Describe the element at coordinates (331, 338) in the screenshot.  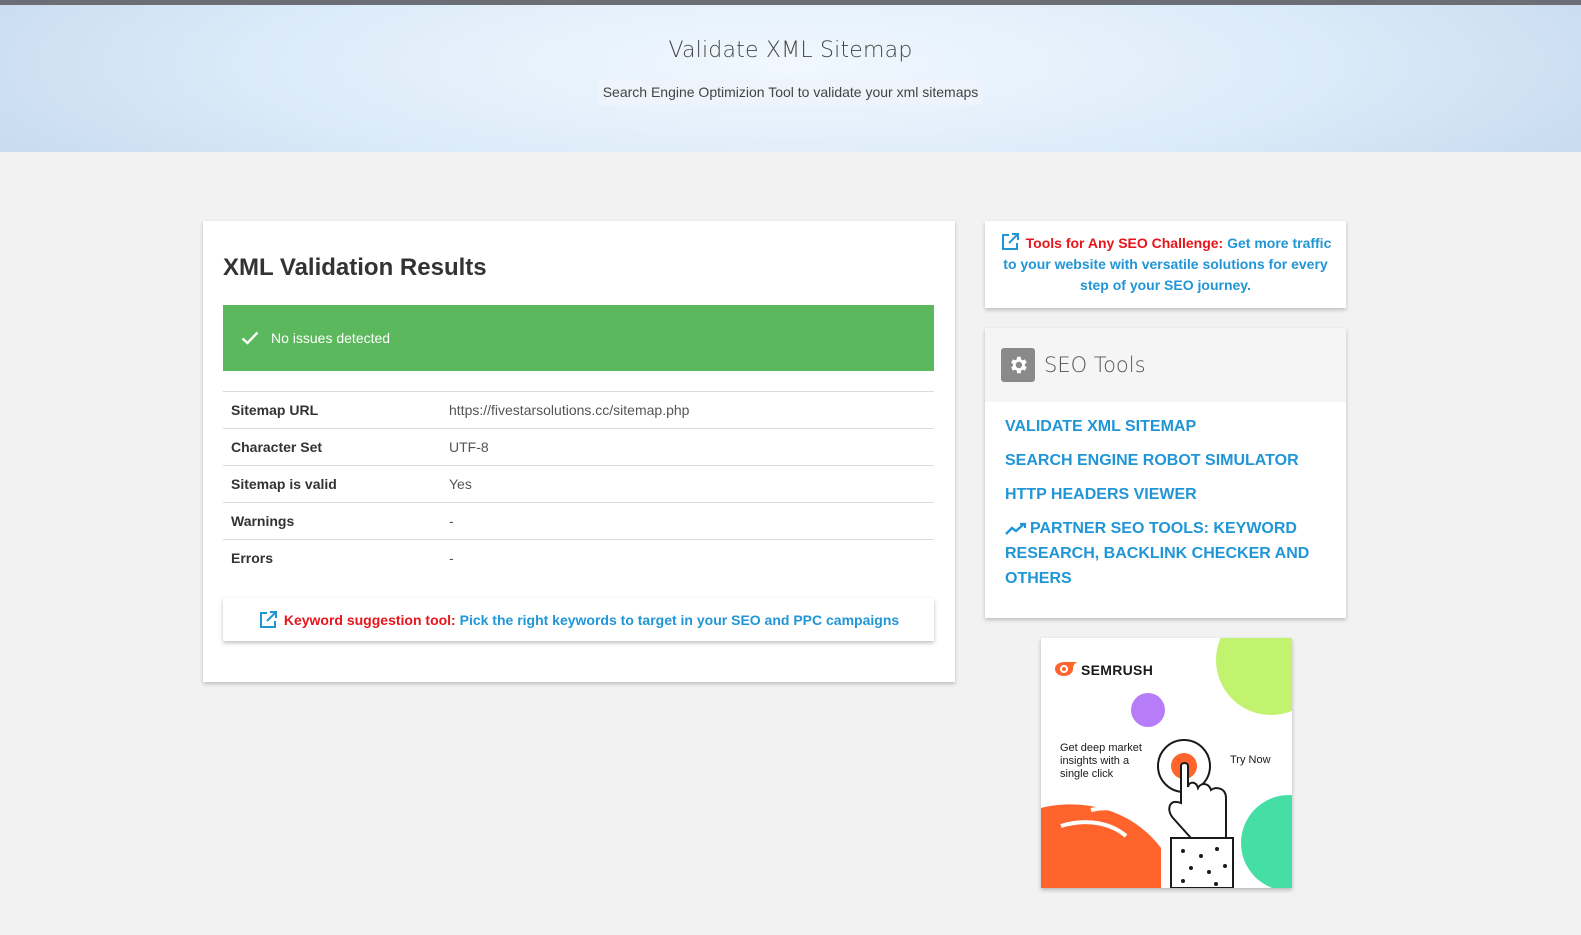
I see `status-message: No issues detected` at that location.